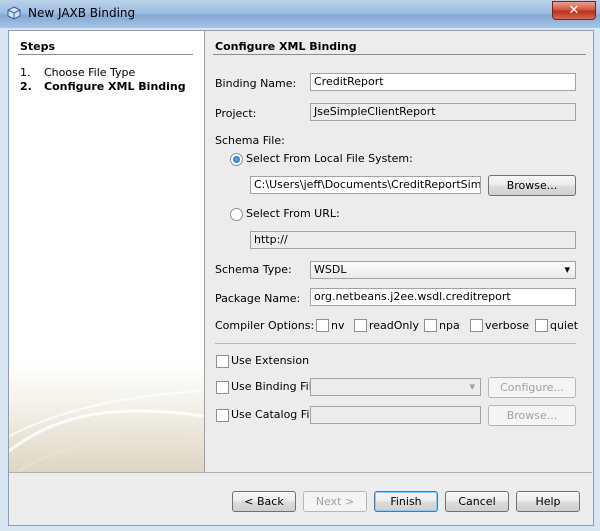 The image size is (600, 531). What do you see at coordinates (476, 325) in the screenshot?
I see `verbose-checkbox` at bounding box center [476, 325].